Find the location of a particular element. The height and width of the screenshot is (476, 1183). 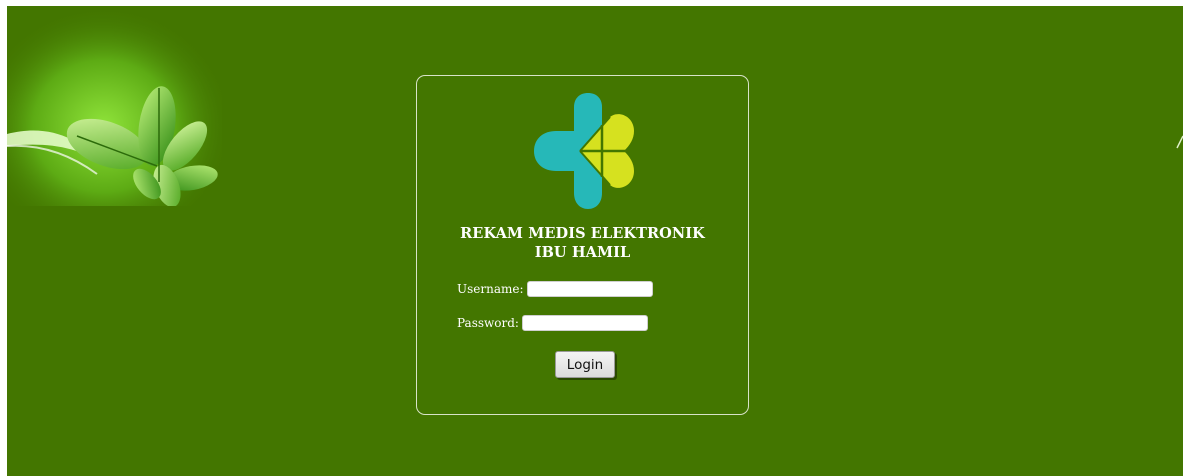

app-title-line1: REKAM MEDIS ELEKTRONIK is located at coordinates (582, 233).